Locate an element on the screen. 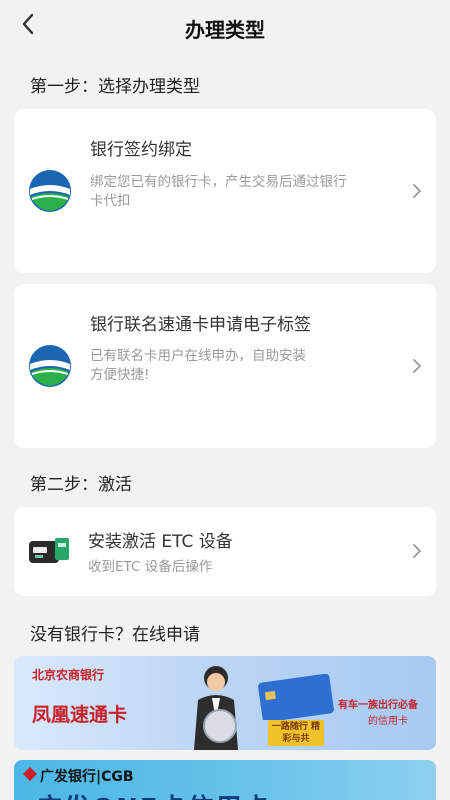 The image size is (450, 800). activate-title: 安装激活 ETC 设备 is located at coordinates (160, 542).